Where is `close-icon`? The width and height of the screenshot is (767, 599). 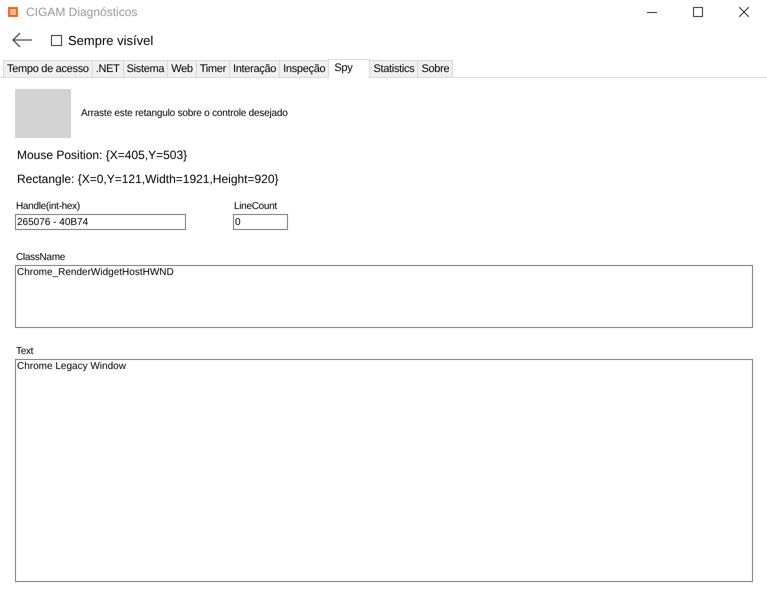 close-icon is located at coordinates (744, 12).